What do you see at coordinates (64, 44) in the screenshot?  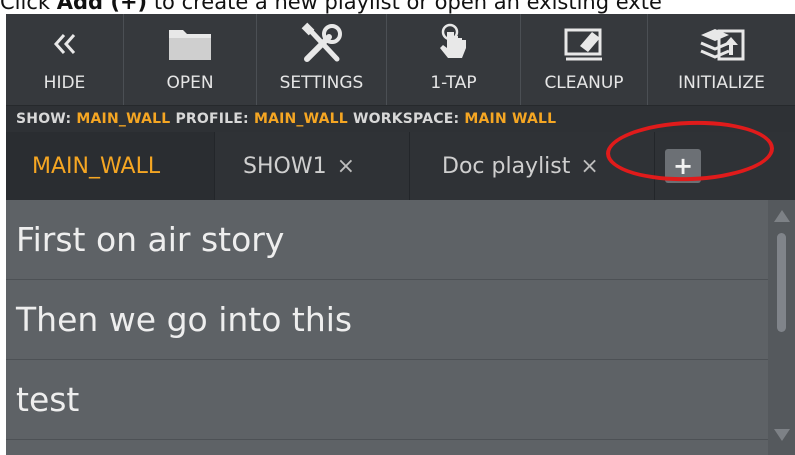 I see `double-chevron-left-icon` at bounding box center [64, 44].